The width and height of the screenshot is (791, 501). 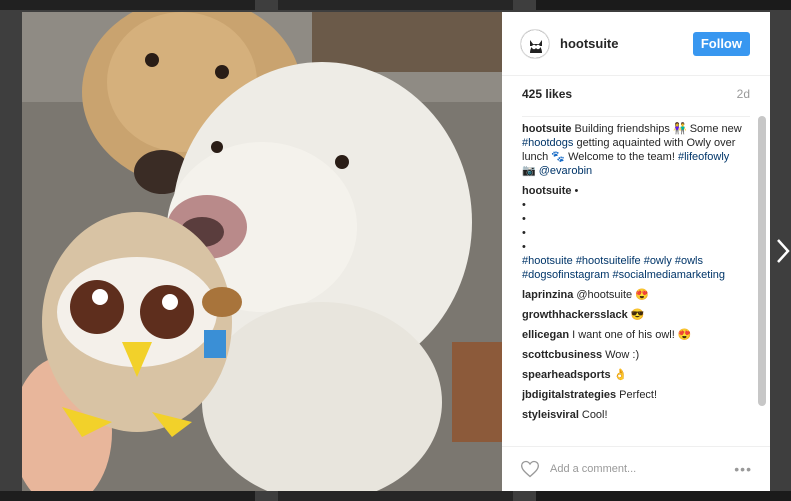 What do you see at coordinates (721, 43) in the screenshot?
I see `follow-button: Follow` at bounding box center [721, 43].